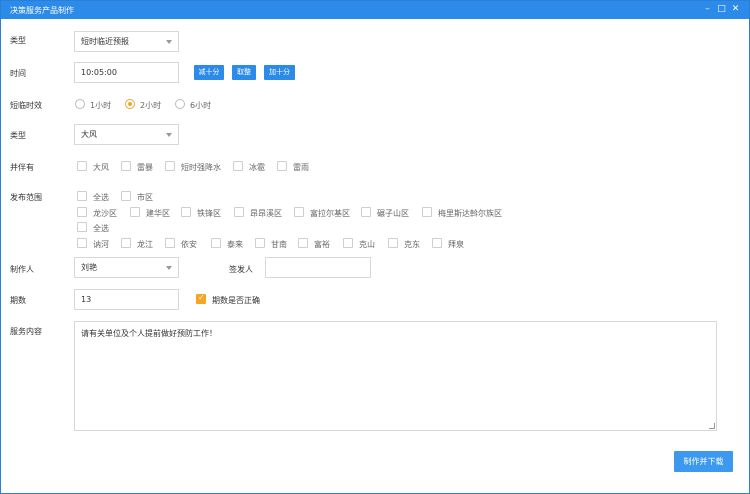 The image size is (750, 494). Describe the element at coordinates (18, 300) in the screenshot. I see `issue-label: 期数` at that location.